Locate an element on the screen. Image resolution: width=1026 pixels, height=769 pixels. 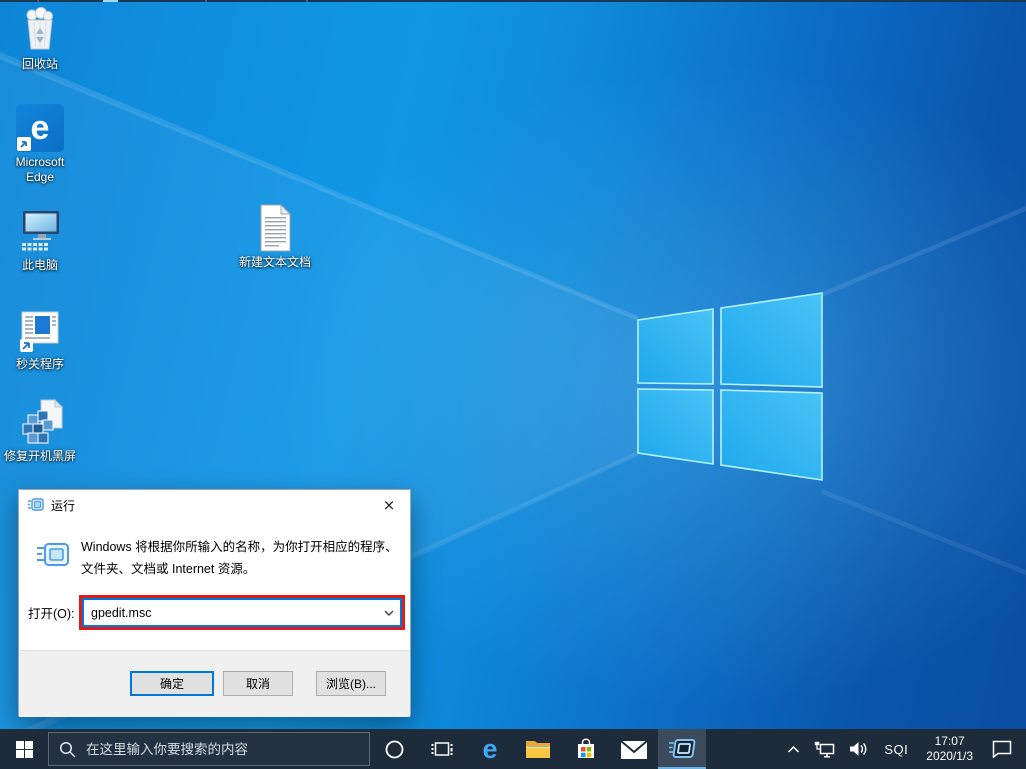
system-tray: SQI 17:07 2020/1/3 is located at coordinates (903, 749).